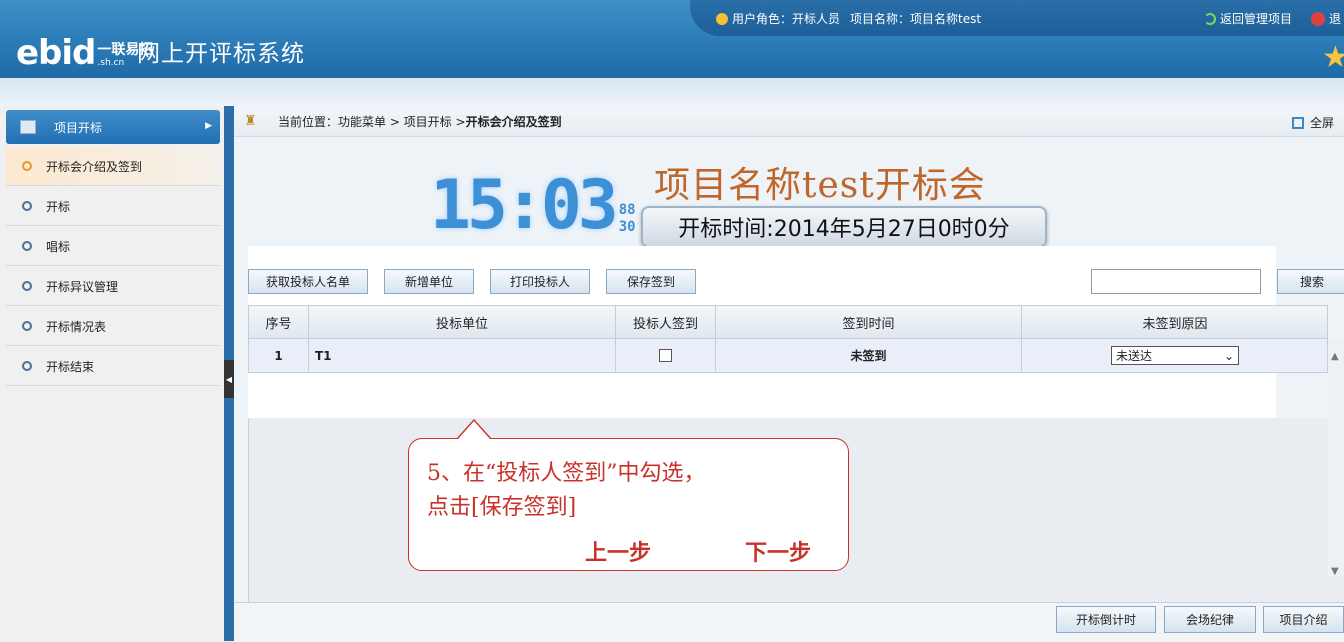 This screenshot has height=642, width=1344. Describe the element at coordinates (94, 166) in the screenshot. I see `sidebar-item-label: 开标会介绍及签到` at that location.